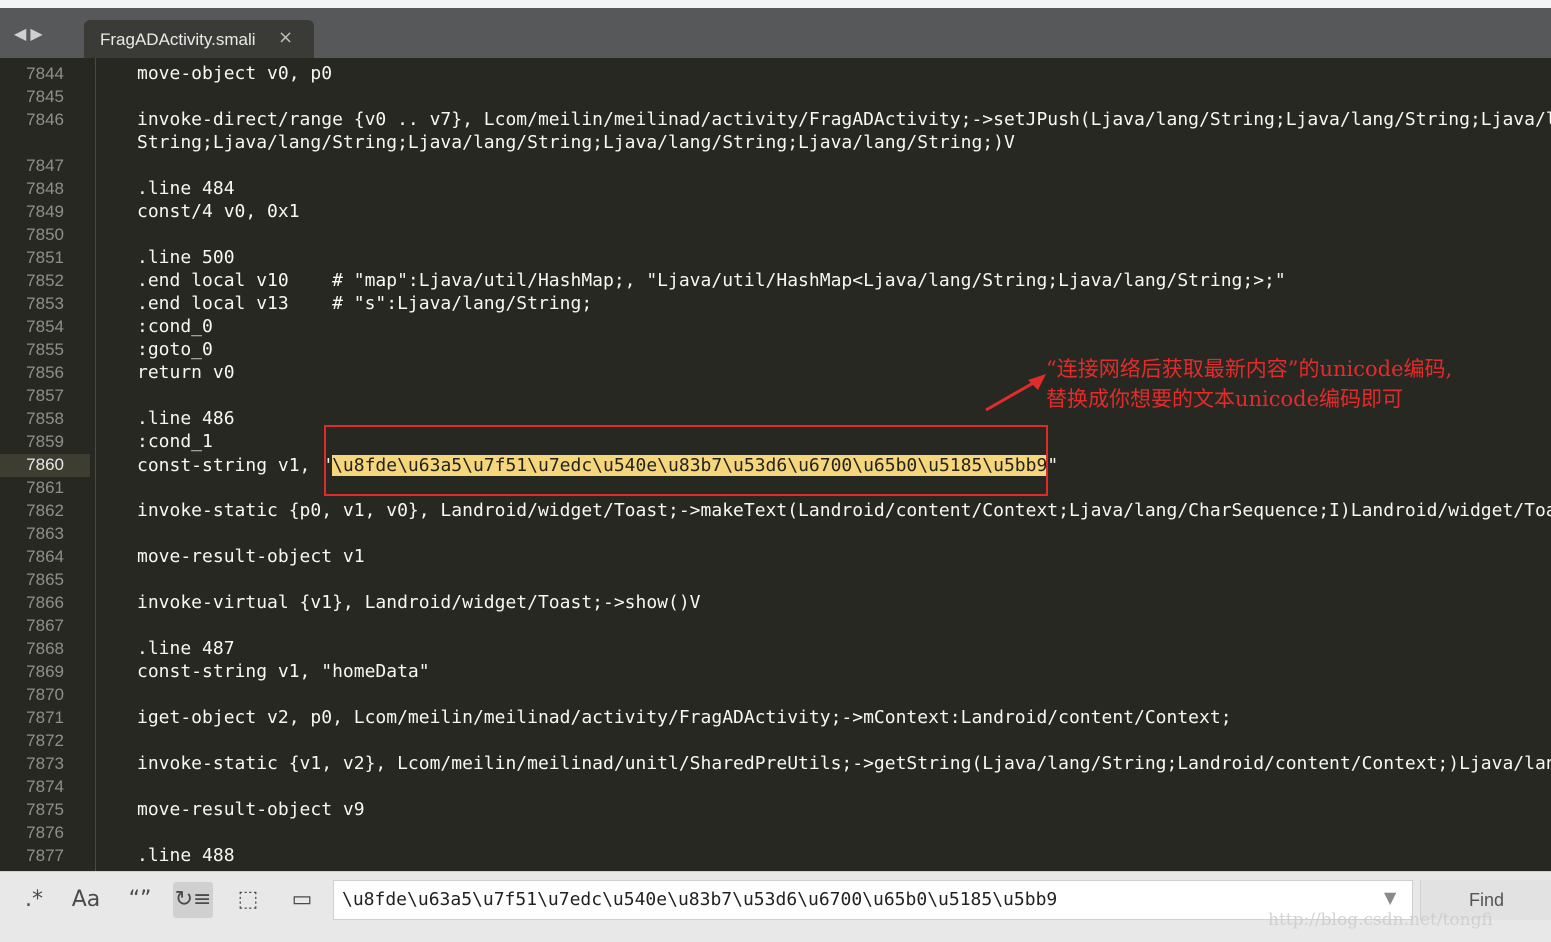  Describe the element at coordinates (364, 303) in the screenshot. I see `code-line: .end local v13 # "s":Ljava/lang/String;` at that location.